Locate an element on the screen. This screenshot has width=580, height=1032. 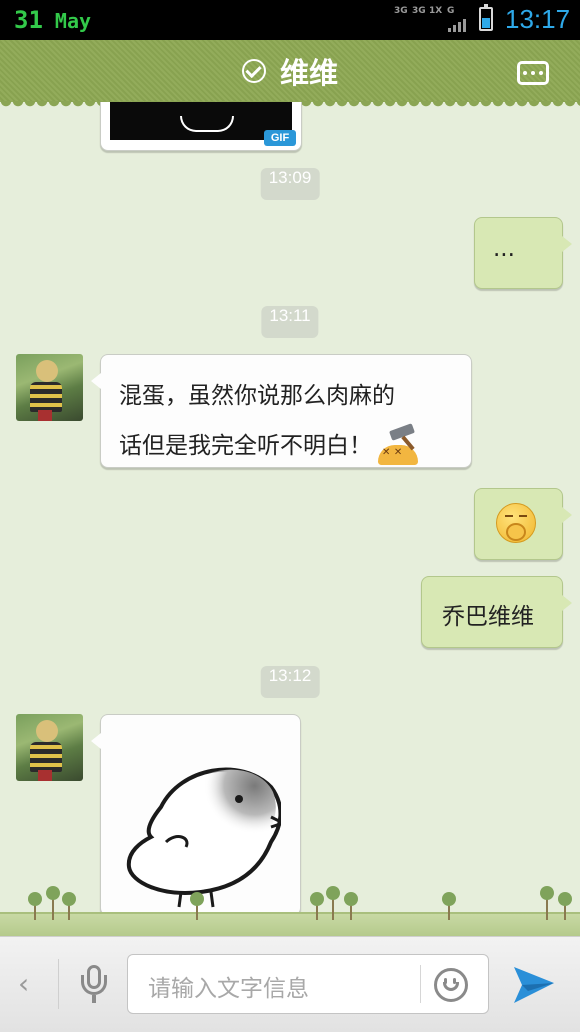
hammer-emoji-icon is located at coordinates (399, 443).